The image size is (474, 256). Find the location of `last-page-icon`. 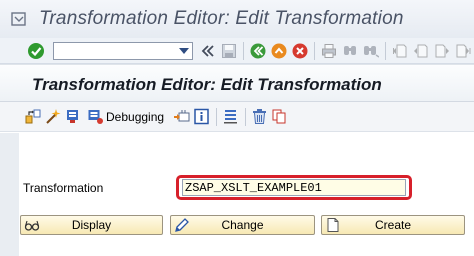

last-page-icon is located at coordinates (463, 51).